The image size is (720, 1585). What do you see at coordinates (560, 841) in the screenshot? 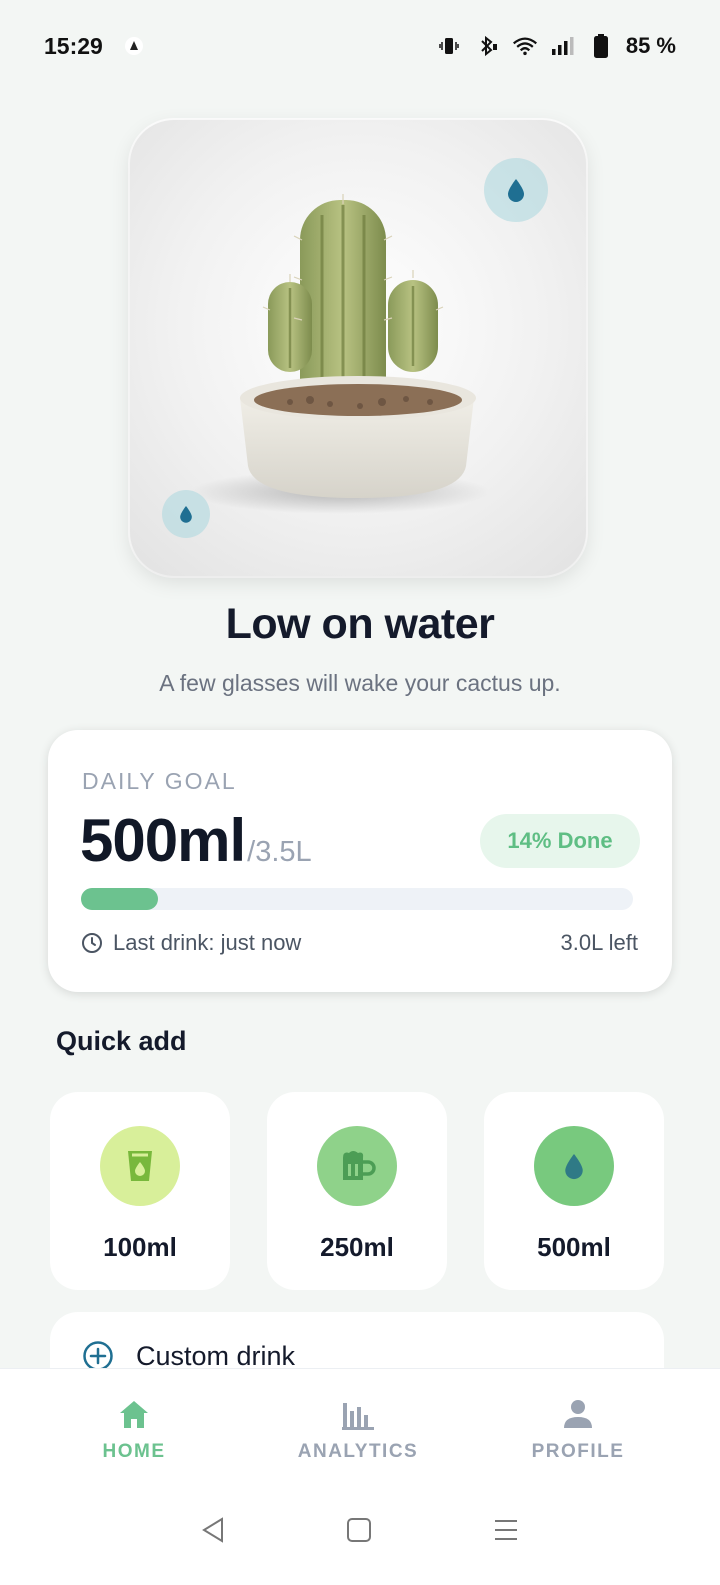
I see `progress-badge: 14% Done` at bounding box center [560, 841].